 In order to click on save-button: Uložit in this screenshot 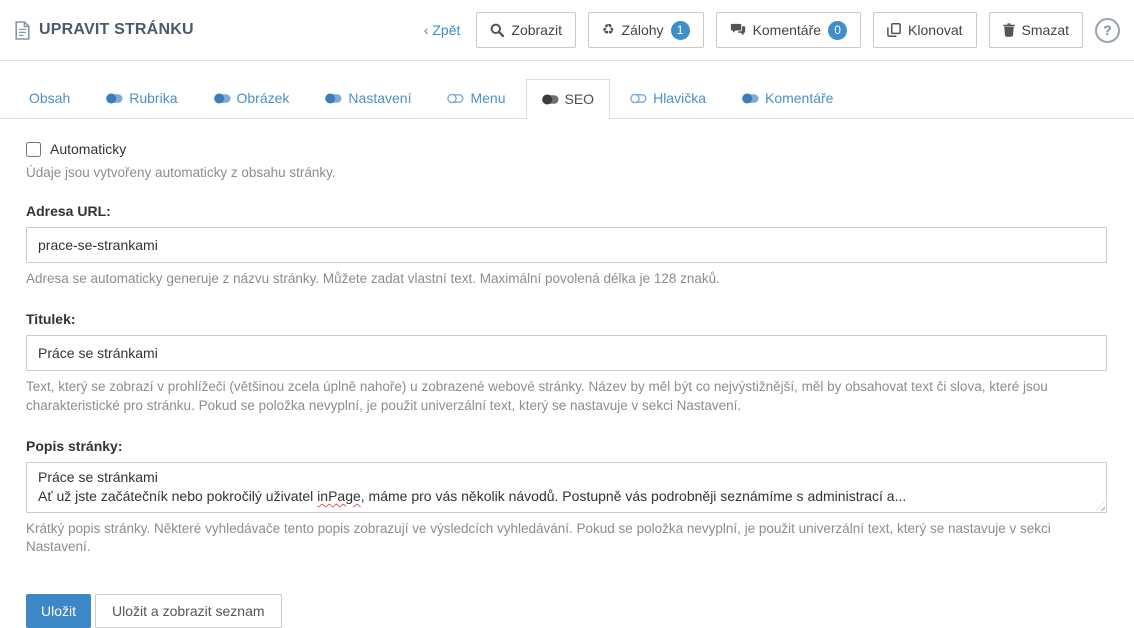, I will do `click(59, 611)`.